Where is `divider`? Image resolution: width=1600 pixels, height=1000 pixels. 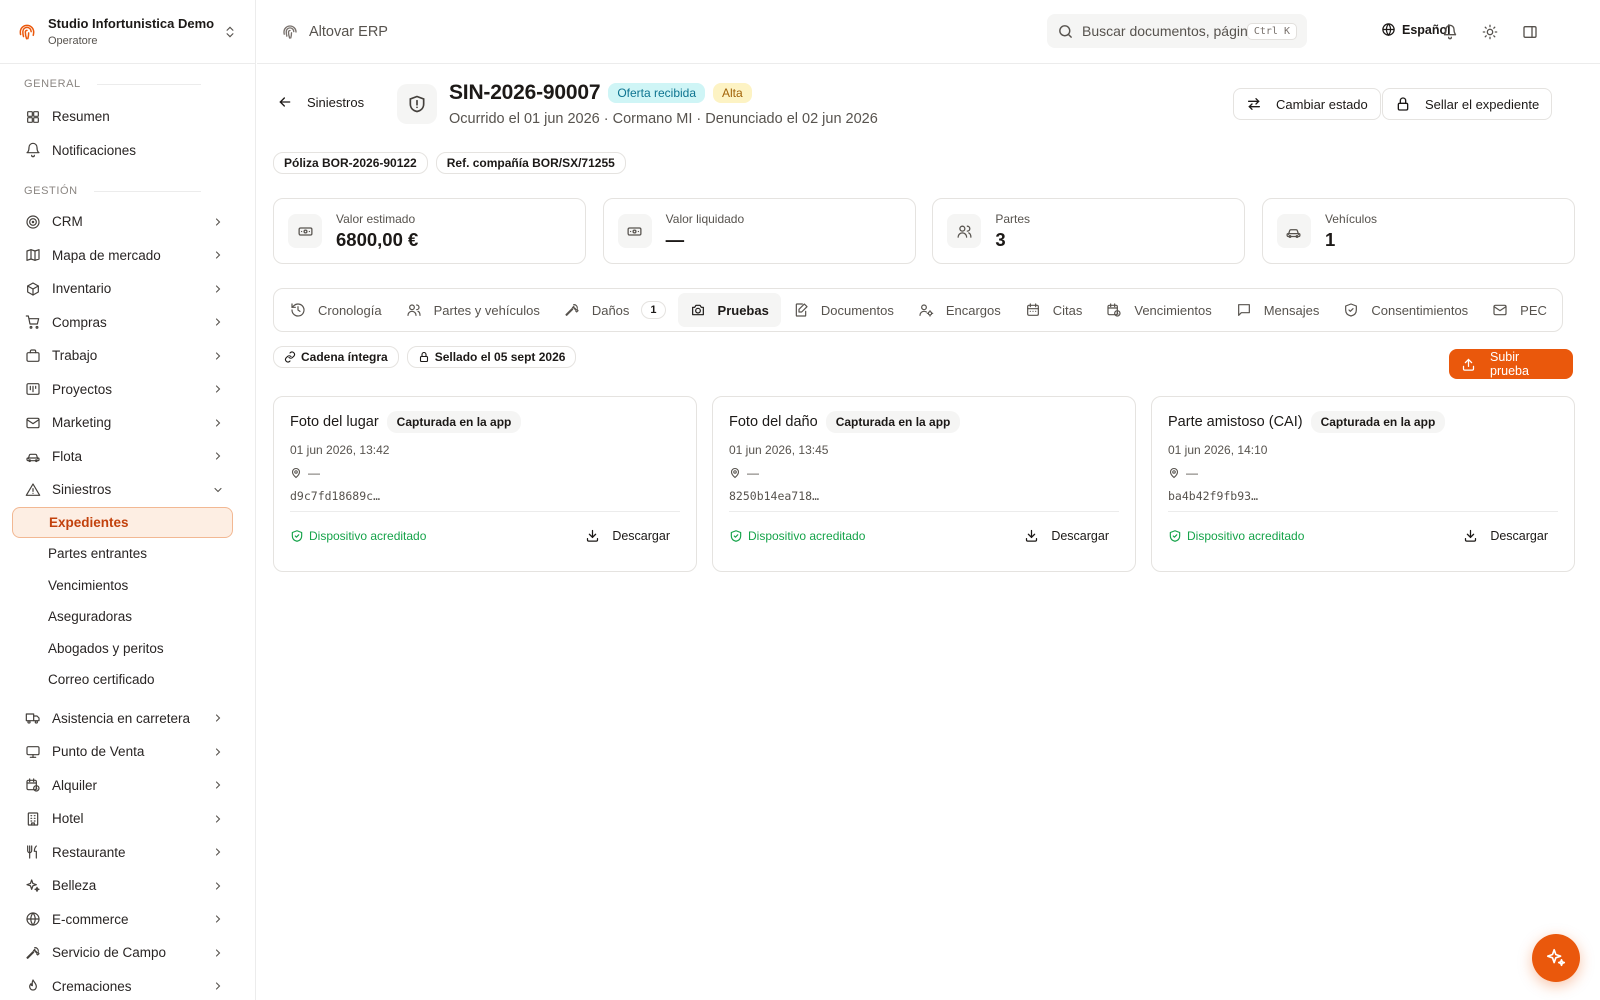 divider is located at coordinates (1363, 511).